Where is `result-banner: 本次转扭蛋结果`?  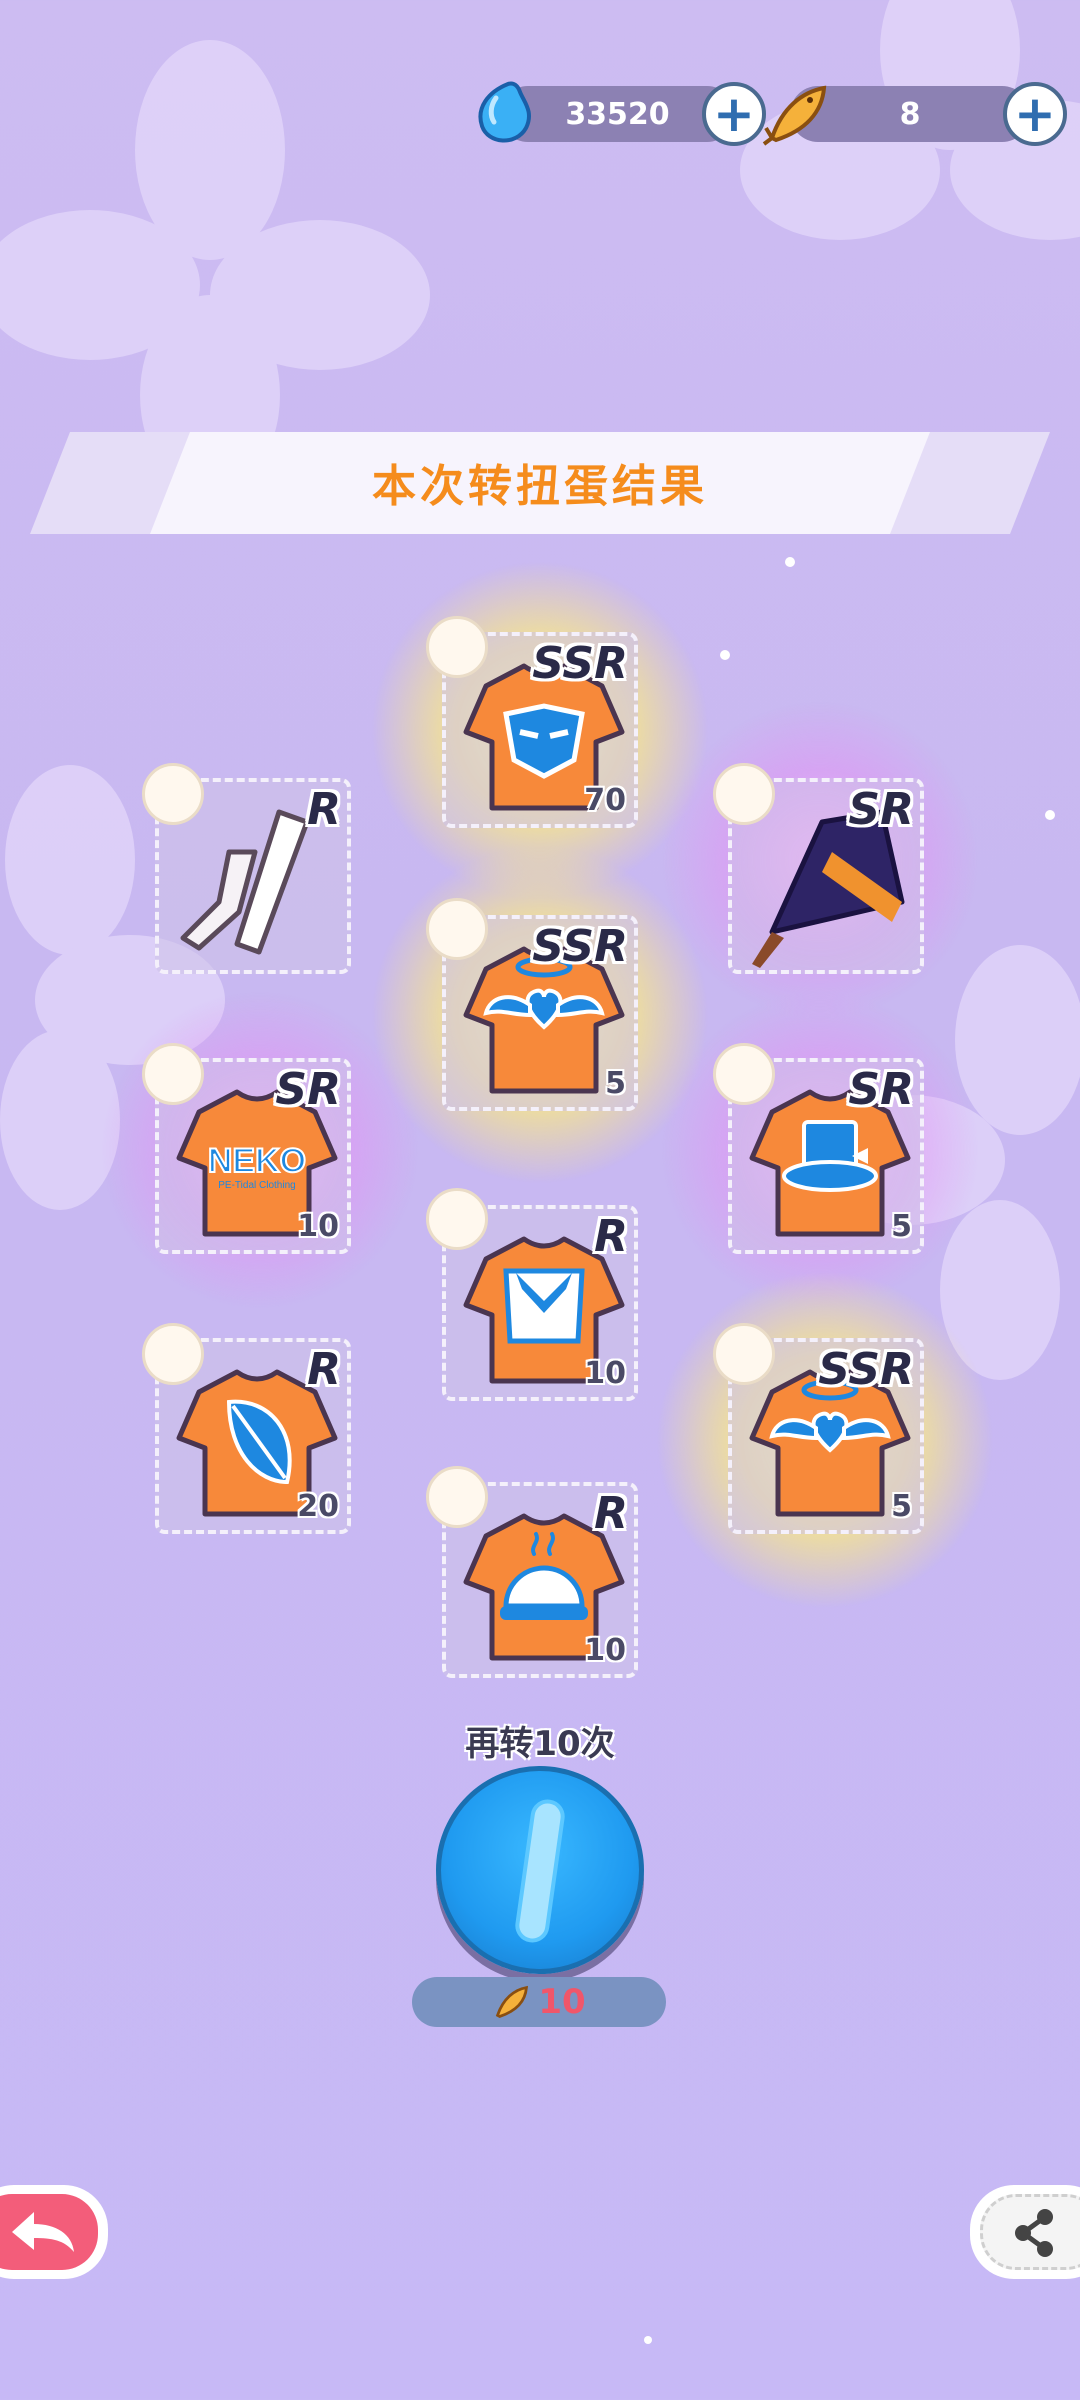
result-banner: 本次转扭蛋结果 is located at coordinates (540, 482).